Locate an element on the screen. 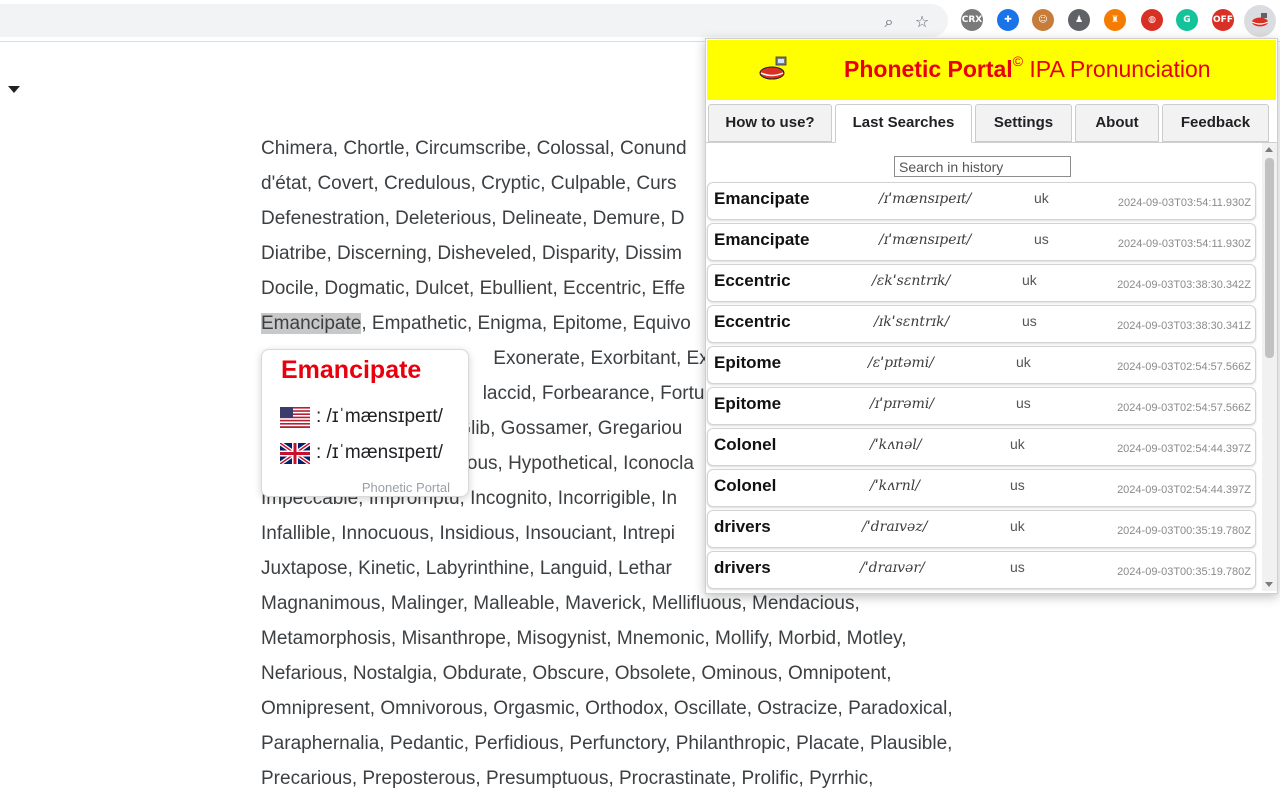  word-list-text: , Empathetic, Enigma, Epitome, Equivo is located at coordinates (526, 323).